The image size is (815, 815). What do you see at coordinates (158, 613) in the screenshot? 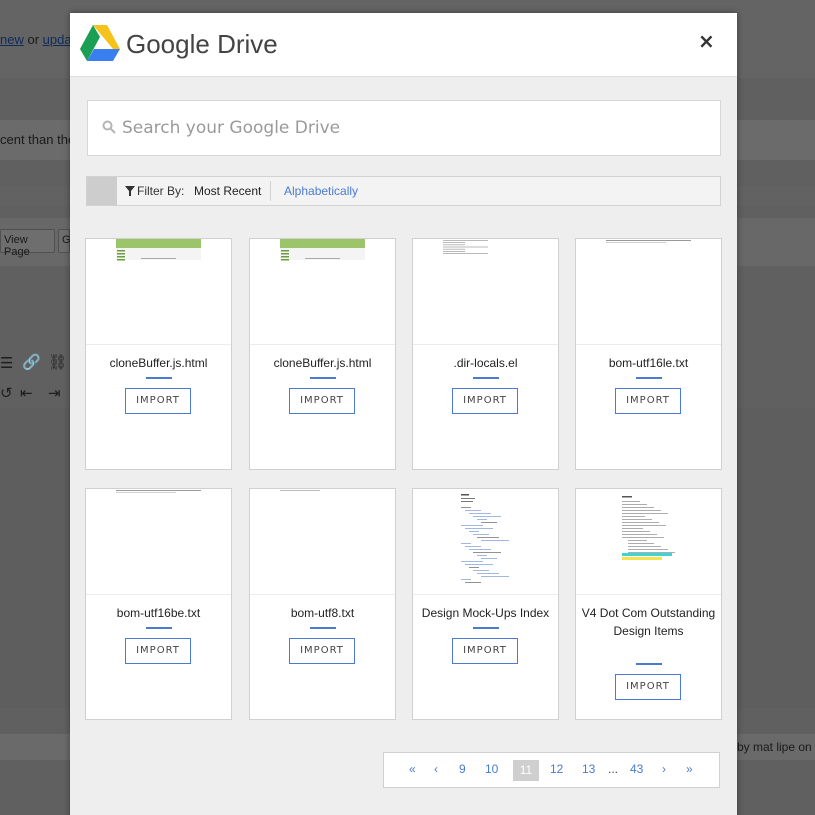
I see `file-name: bom-utf16be.txt` at bounding box center [158, 613].